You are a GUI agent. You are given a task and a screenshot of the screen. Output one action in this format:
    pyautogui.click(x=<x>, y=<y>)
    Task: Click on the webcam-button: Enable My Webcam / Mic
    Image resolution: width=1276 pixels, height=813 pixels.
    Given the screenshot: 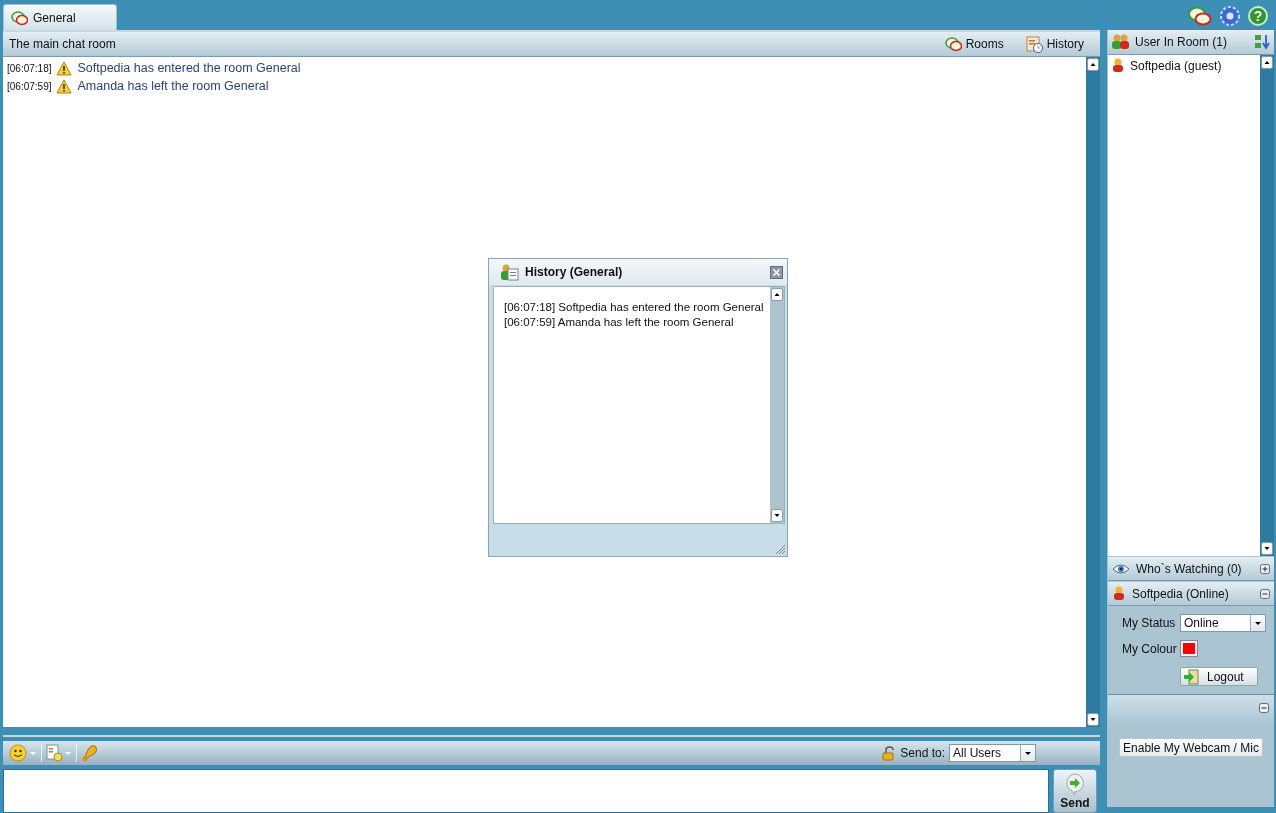 What is the action you would take?
    pyautogui.click(x=1191, y=747)
    